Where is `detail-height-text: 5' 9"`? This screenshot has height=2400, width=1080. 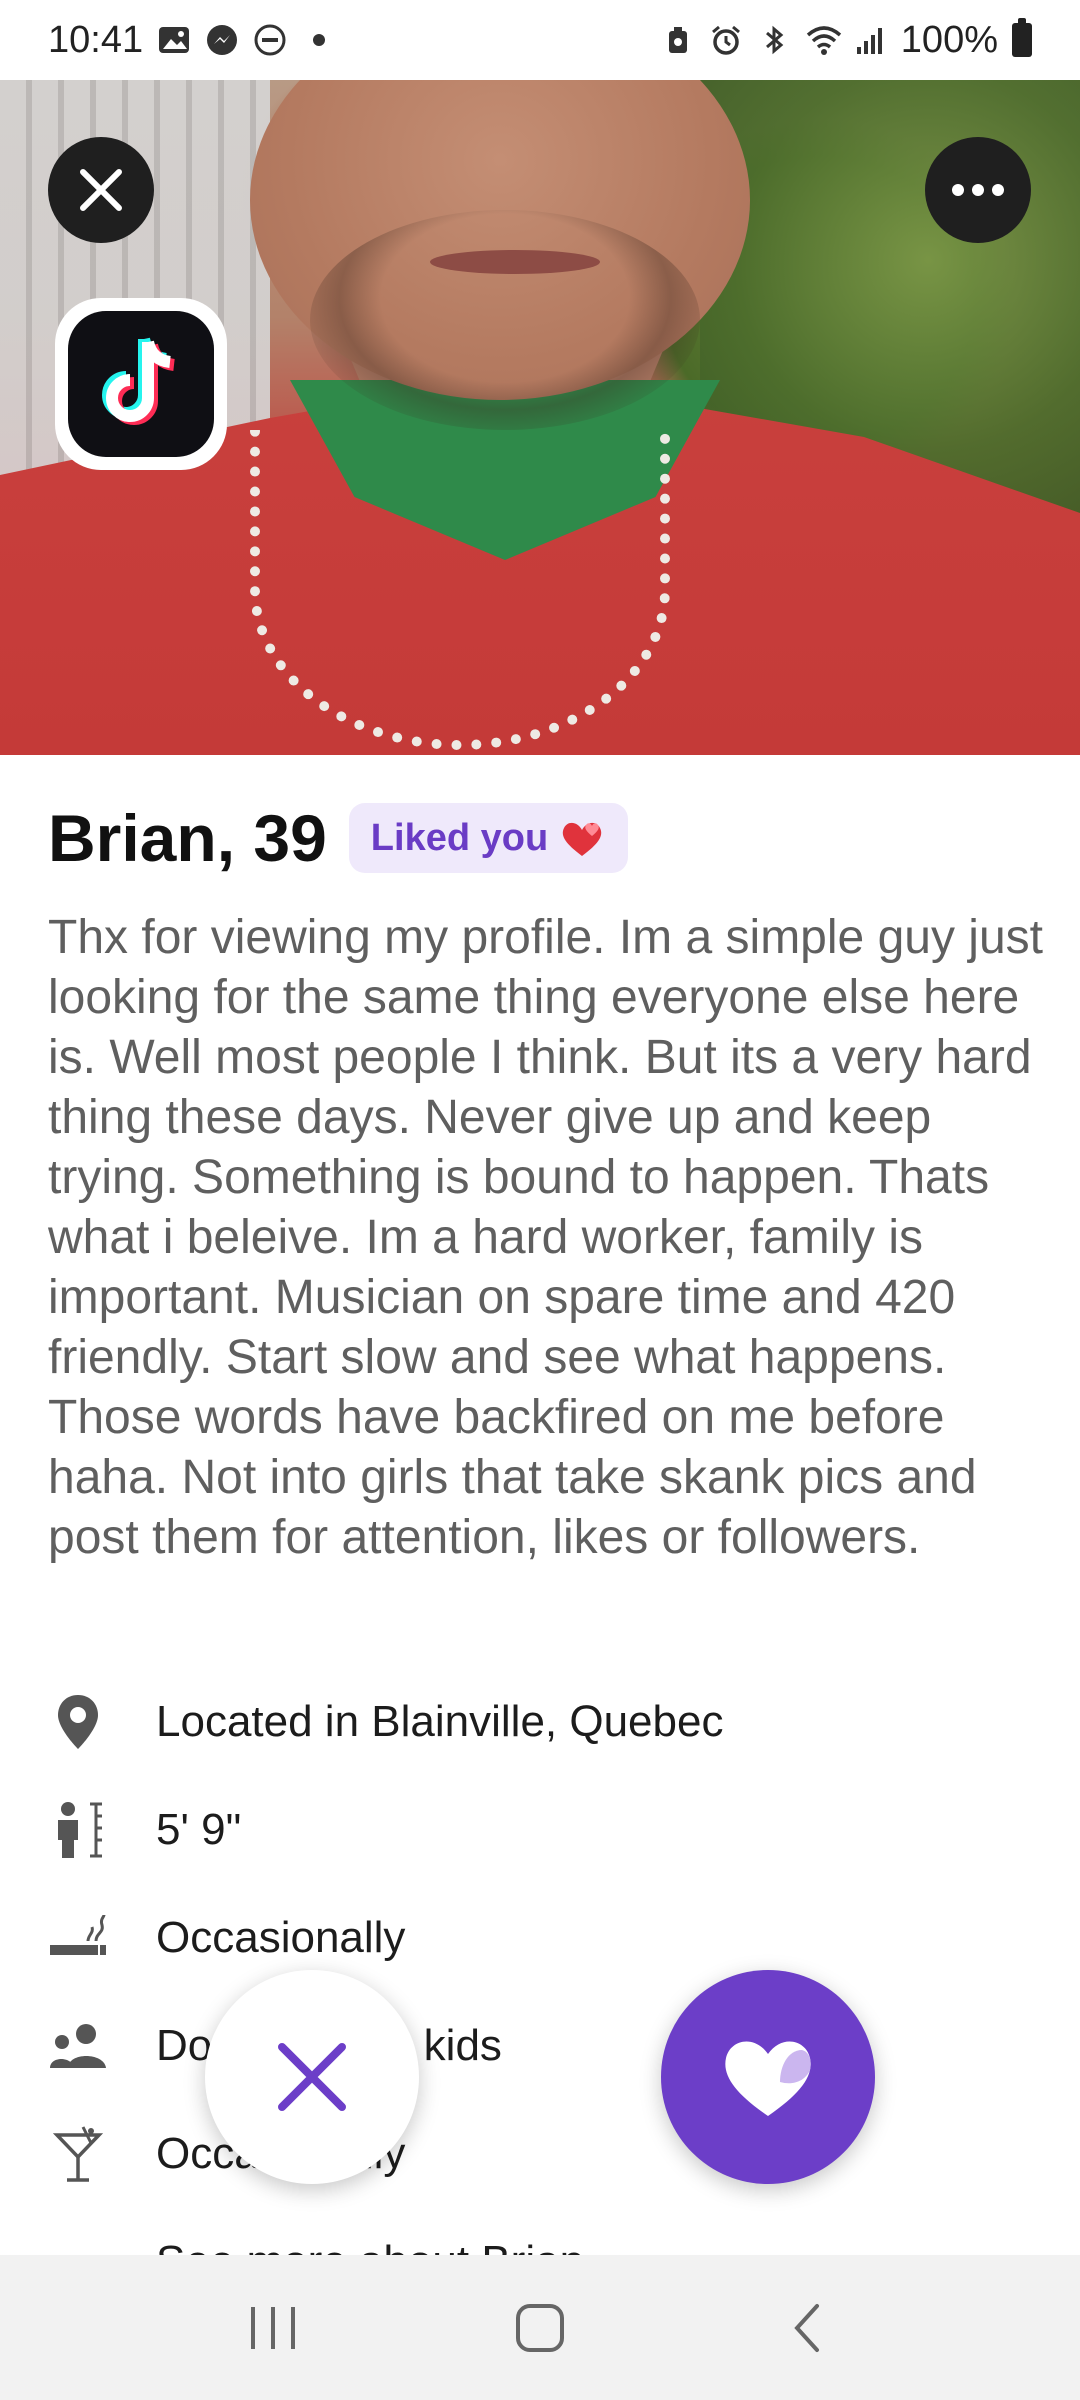
detail-height-text: 5' 9" is located at coordinates (199, 1829).